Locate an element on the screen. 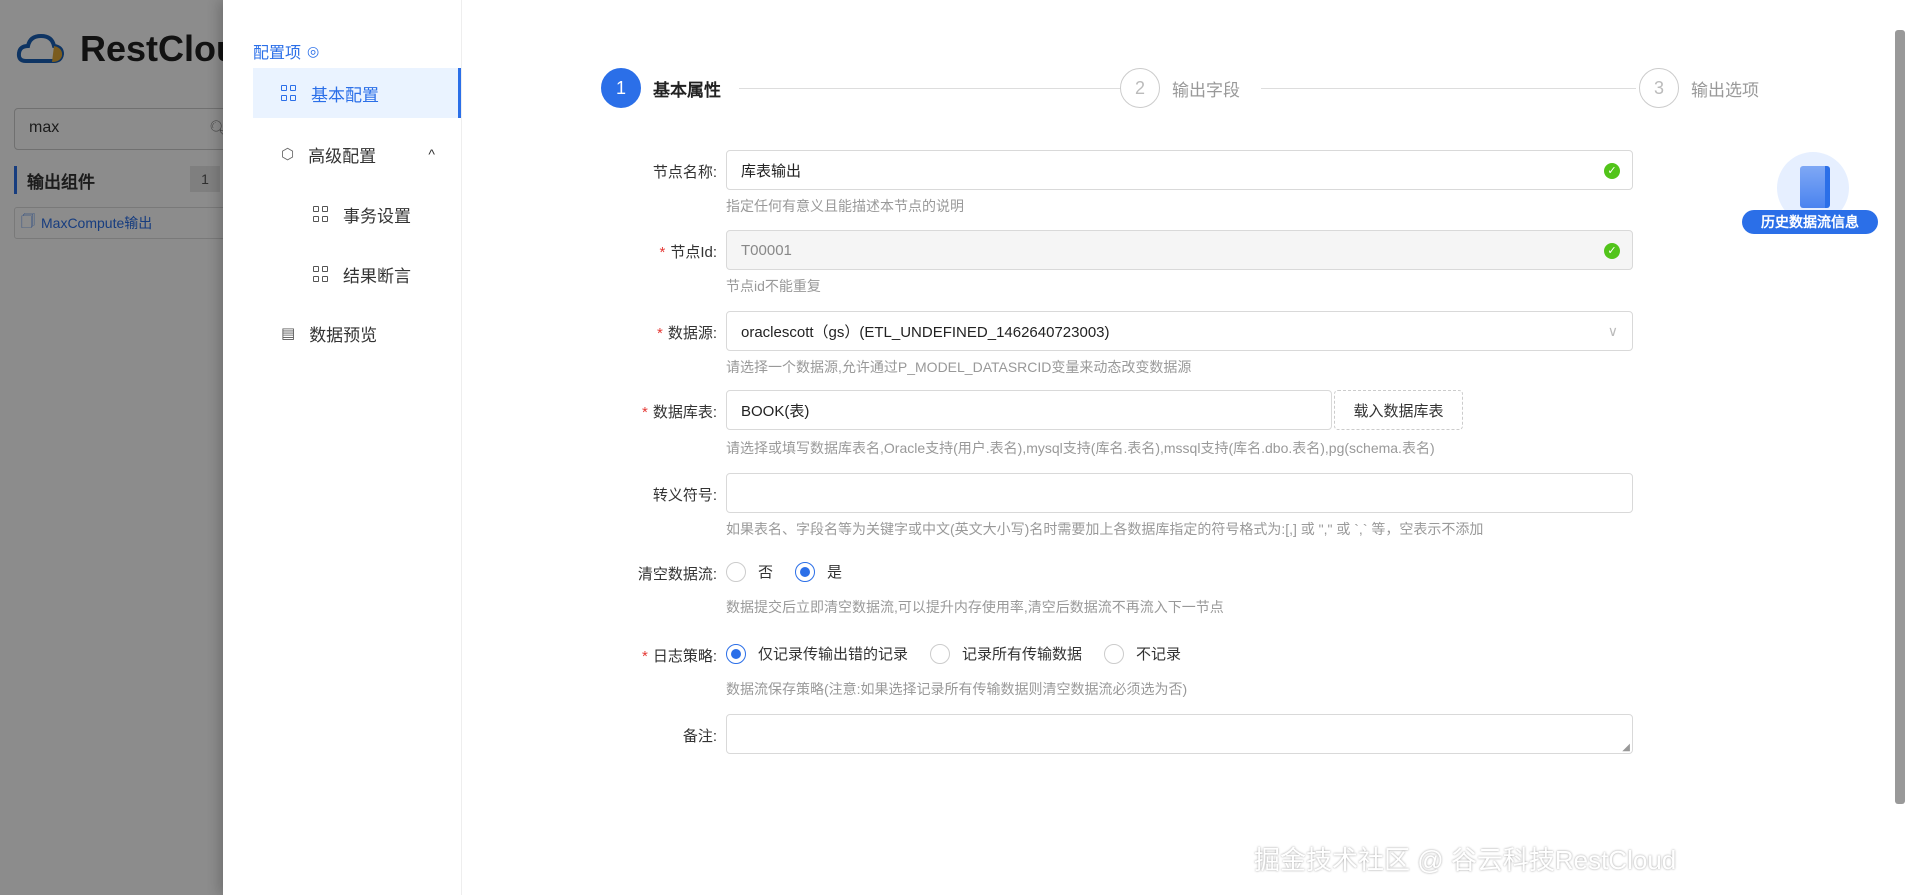  field-label: 节点名称: is located at coordinates (684, 172).